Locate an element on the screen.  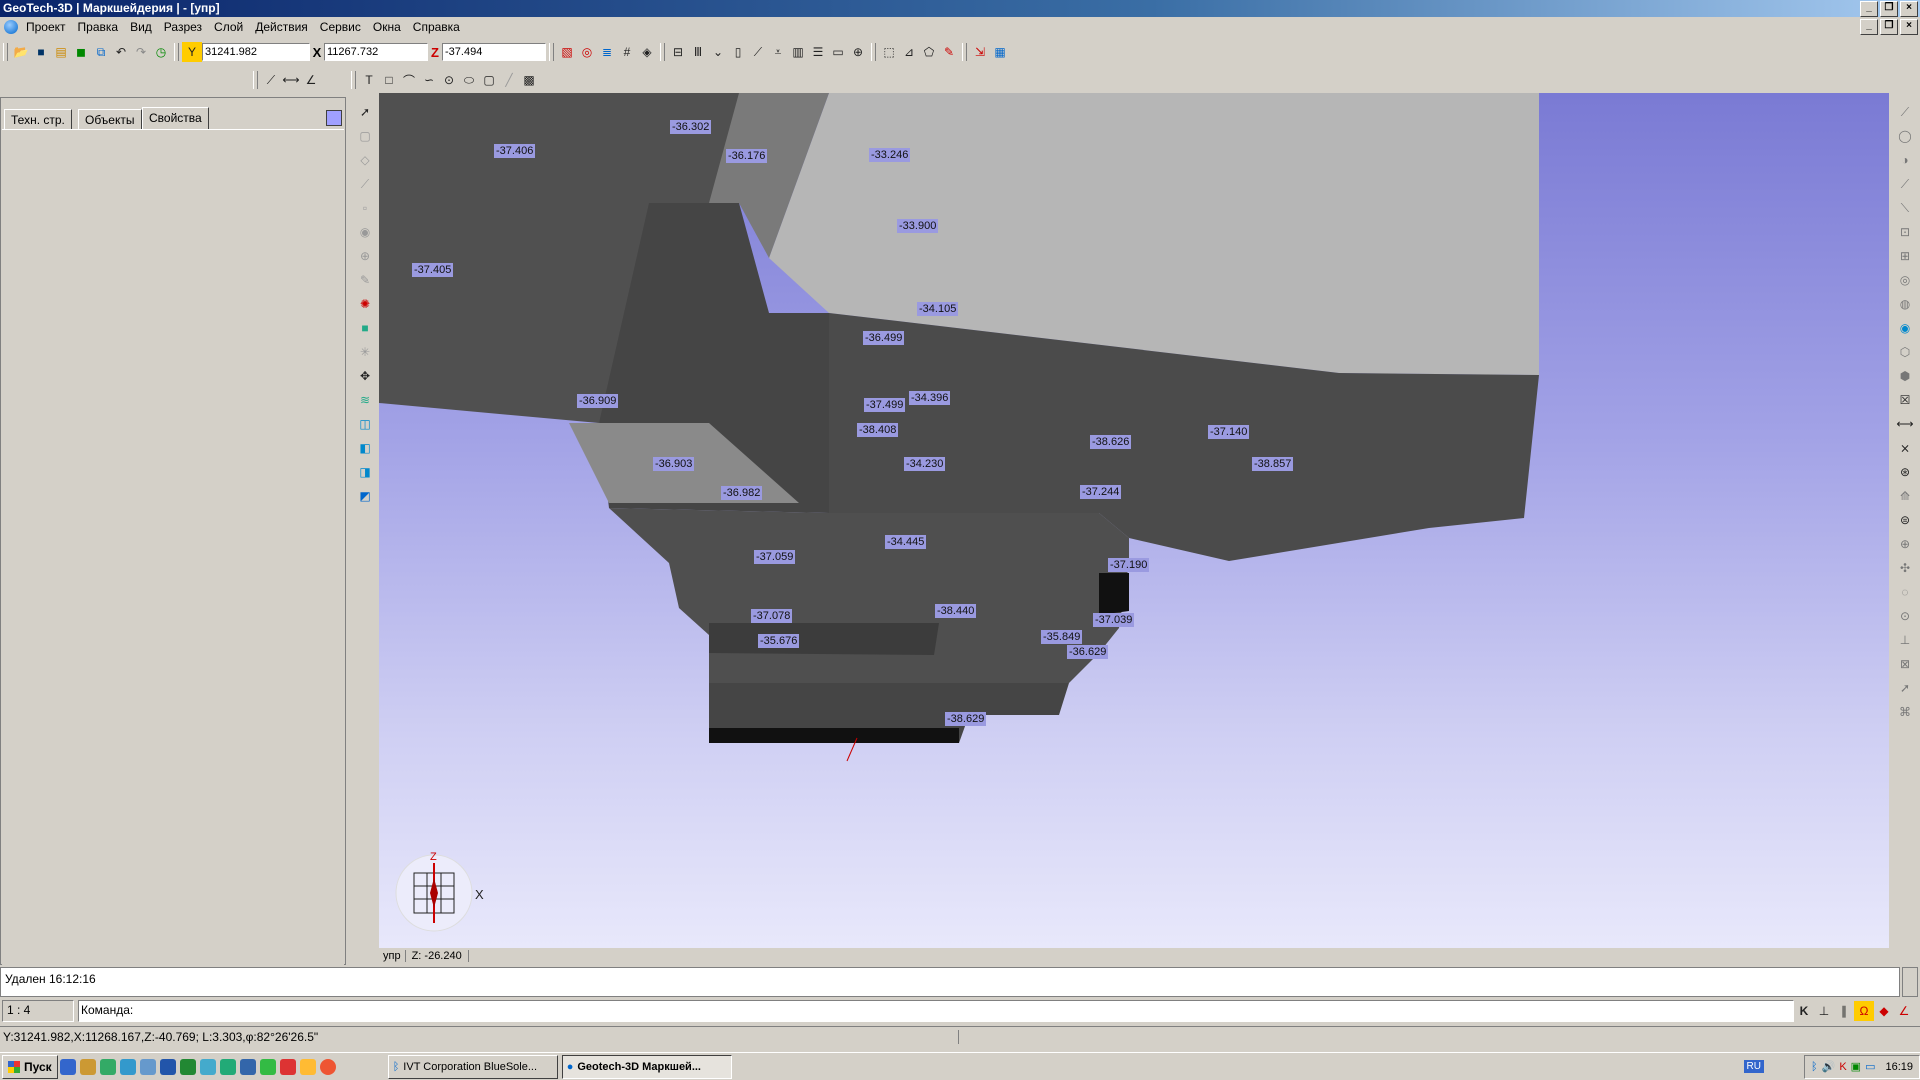
minimize-button: _ is located at coordinates (1869, 9).